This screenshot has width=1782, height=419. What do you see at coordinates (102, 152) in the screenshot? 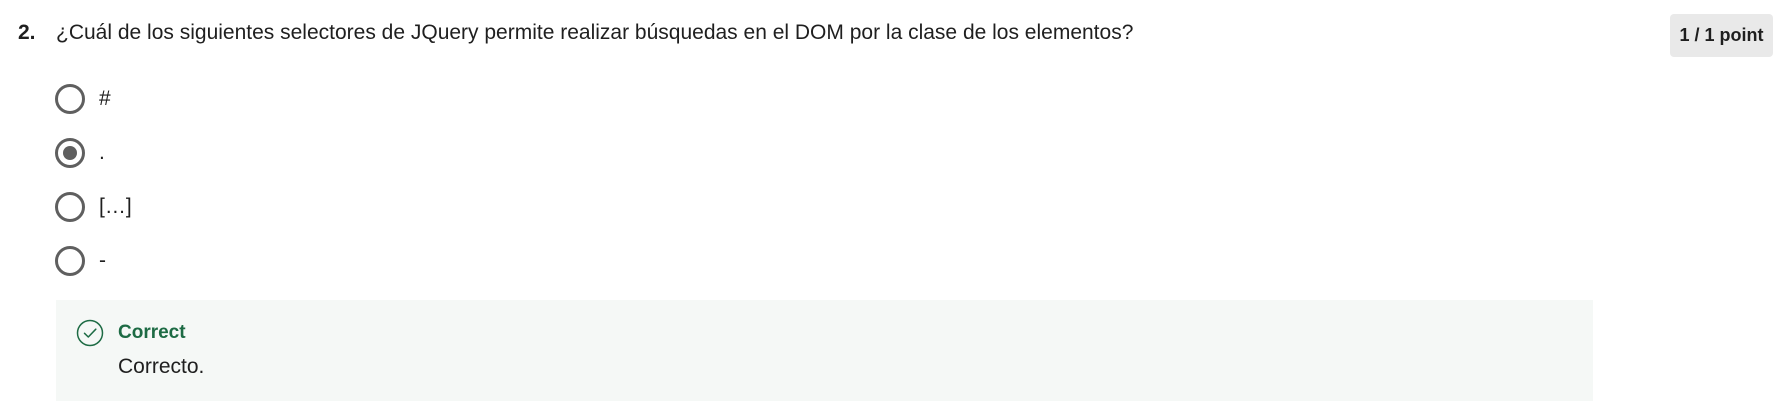
I see `answer-option-label: .` at bounding box center [102, 152].